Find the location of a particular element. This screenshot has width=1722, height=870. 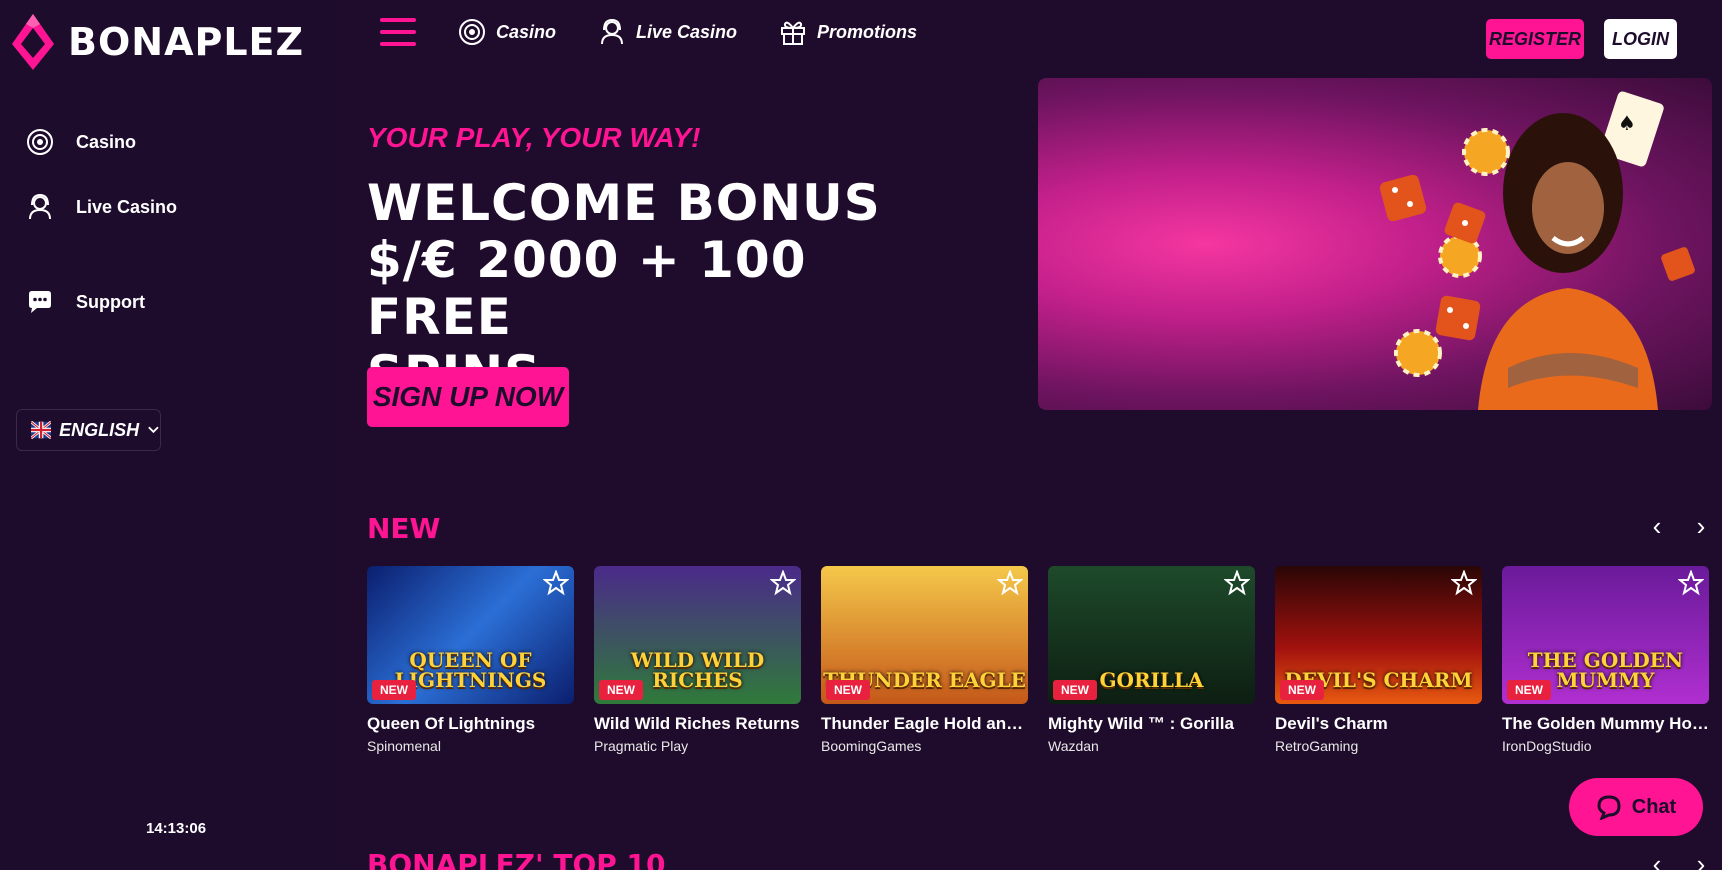

brand-logo: BONAPLEZ is located at coordinates (157, 42).